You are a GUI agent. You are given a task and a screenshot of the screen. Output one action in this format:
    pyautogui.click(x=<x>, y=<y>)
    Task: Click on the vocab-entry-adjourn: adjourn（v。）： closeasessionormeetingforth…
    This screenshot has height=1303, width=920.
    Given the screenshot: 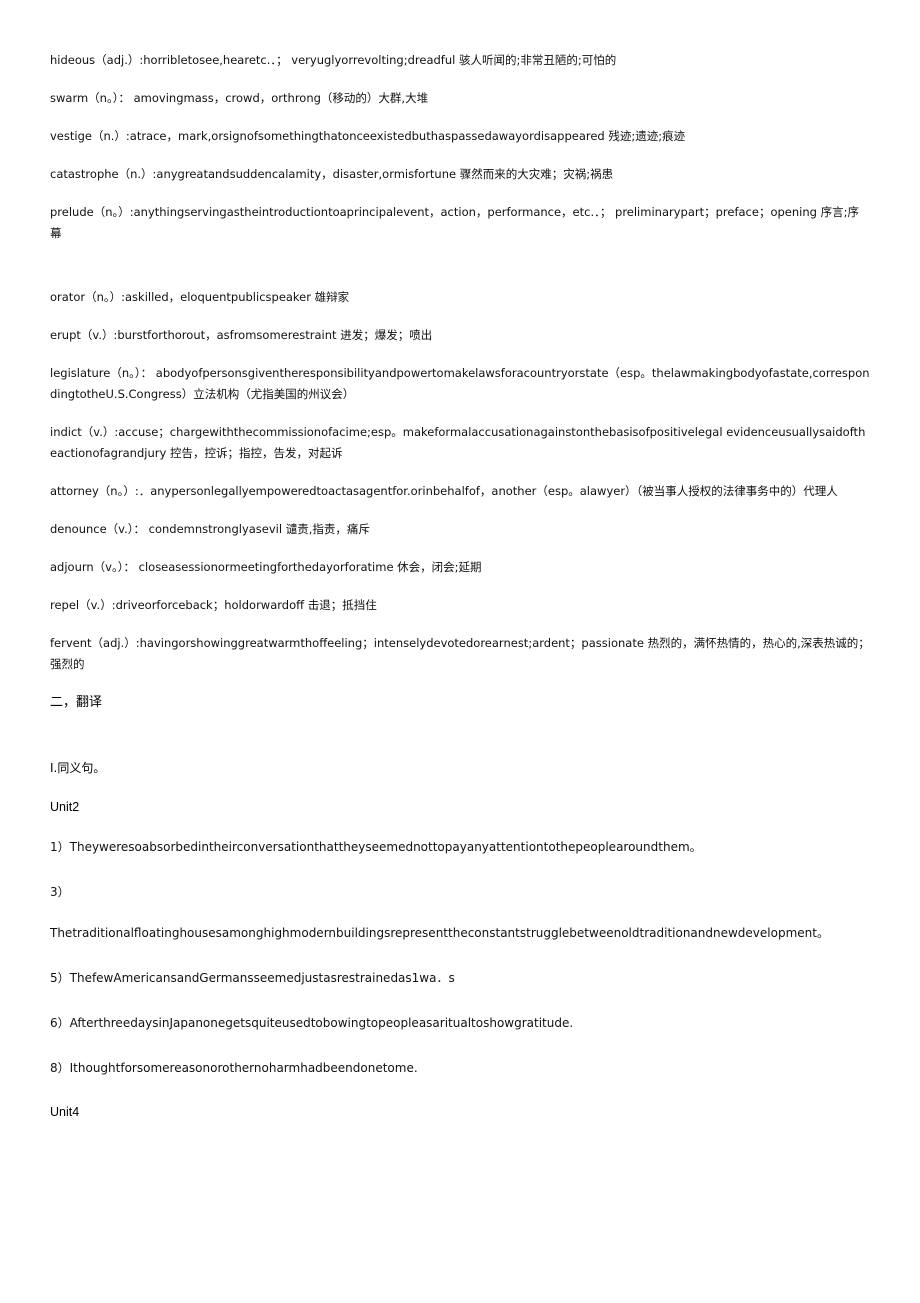 What is the action you would take?
    pyautogui.click(x=266, y=567)
    